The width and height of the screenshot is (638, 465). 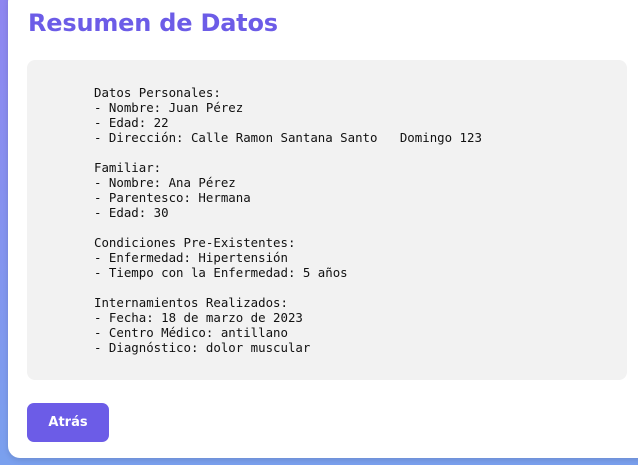 What do you see at coordinates (68, 422) in the screenshot?
I see `back-button: Atrás` at bounding box center [68, 422].